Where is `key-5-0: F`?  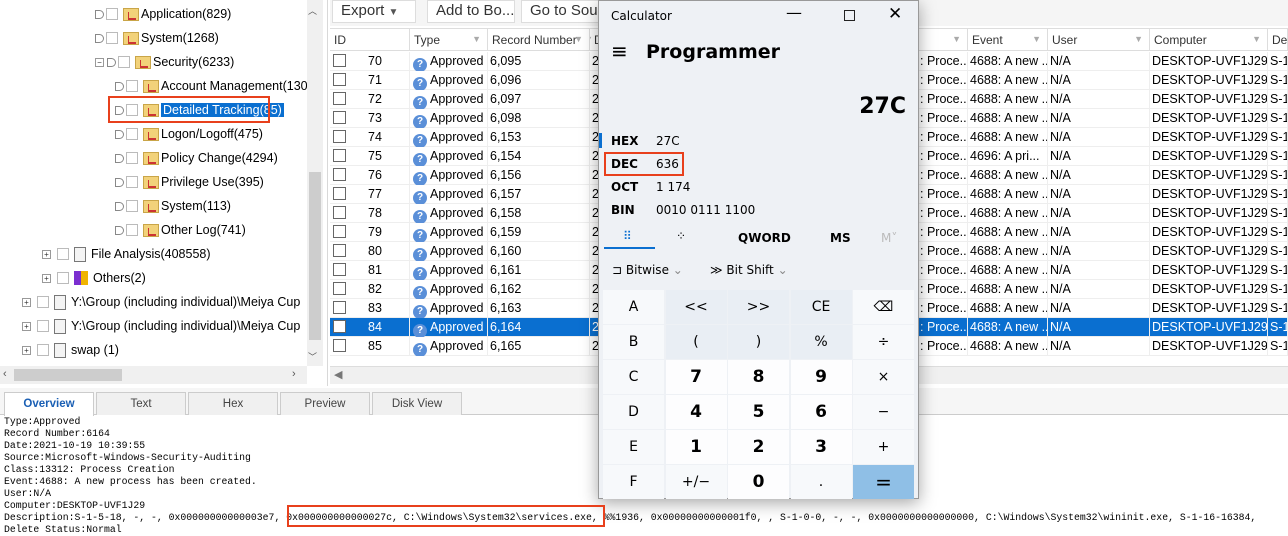 key-5-0: F is located at coordinates (633, 482).